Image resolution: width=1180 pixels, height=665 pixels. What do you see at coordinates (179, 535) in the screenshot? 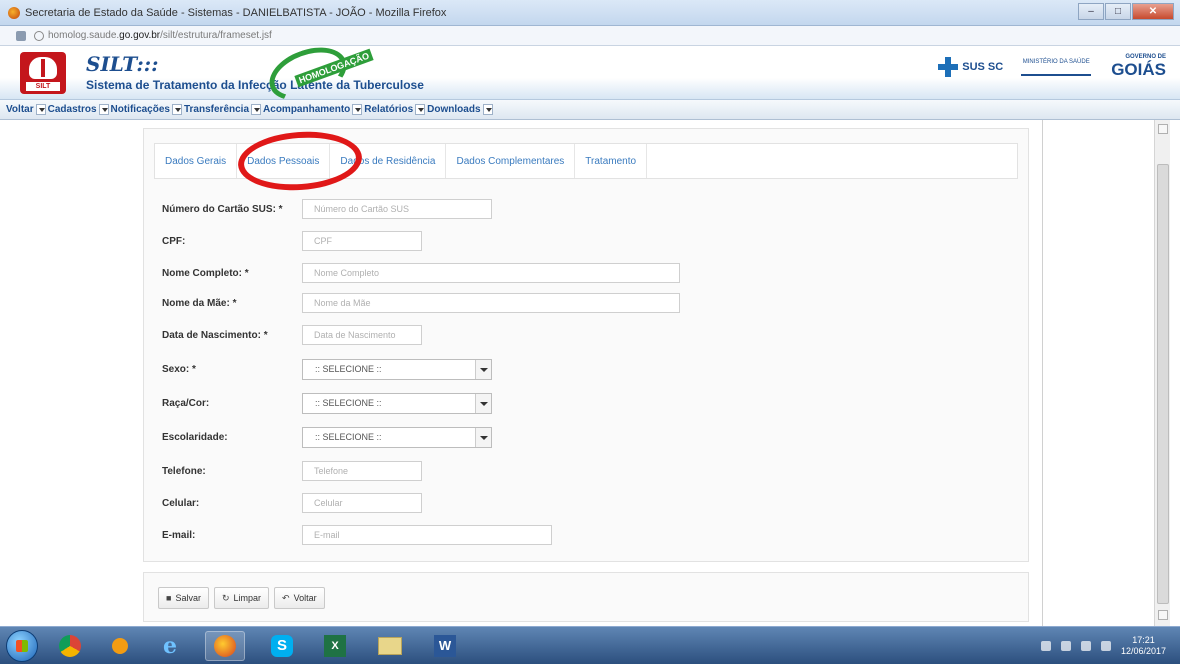
I see `email-label: E-mail:` at bounding box center [179, 535].